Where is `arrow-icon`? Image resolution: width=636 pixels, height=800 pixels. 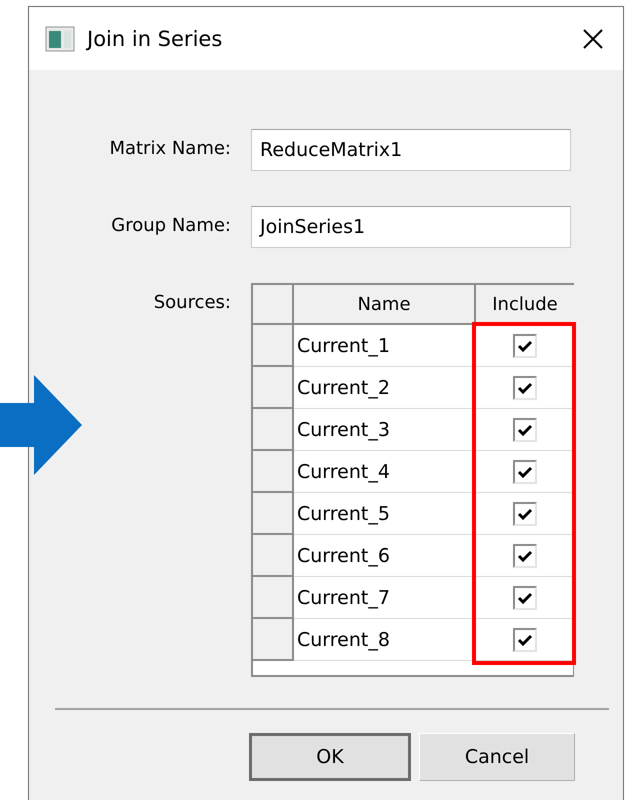
arrow-icon is located at coordinates (41, 425).